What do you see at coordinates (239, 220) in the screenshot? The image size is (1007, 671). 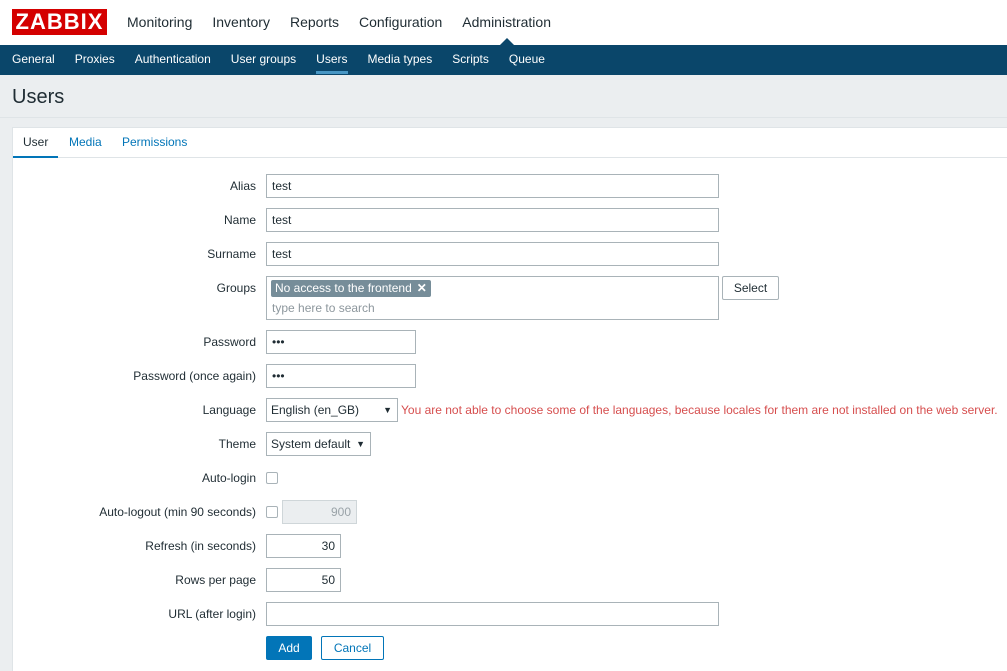 I see `name-label: Name` at bounding box center [239, 220].